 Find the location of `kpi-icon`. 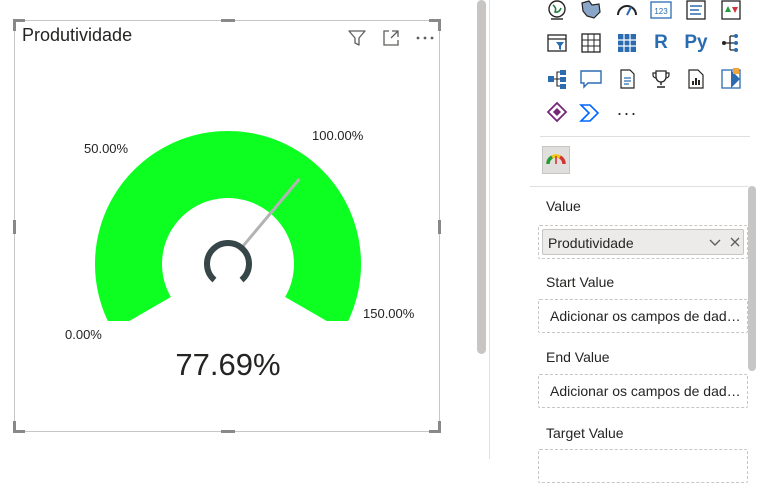

kpi-icon is located at coordinates (731, 11).